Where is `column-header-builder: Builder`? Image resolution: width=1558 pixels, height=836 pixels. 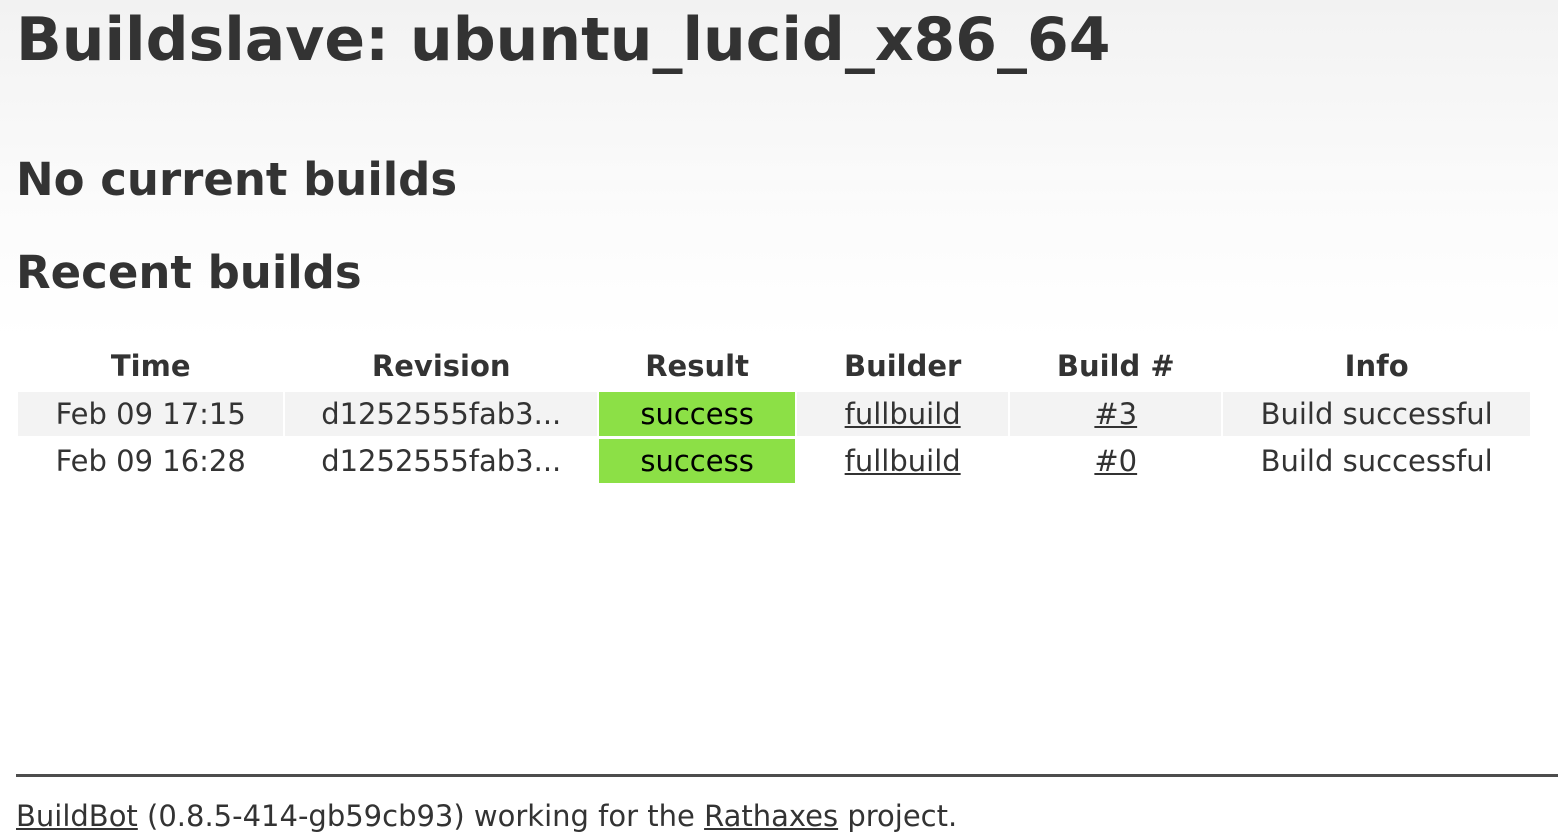
column-header-builder: Builder is located at coordinates (902, 366).